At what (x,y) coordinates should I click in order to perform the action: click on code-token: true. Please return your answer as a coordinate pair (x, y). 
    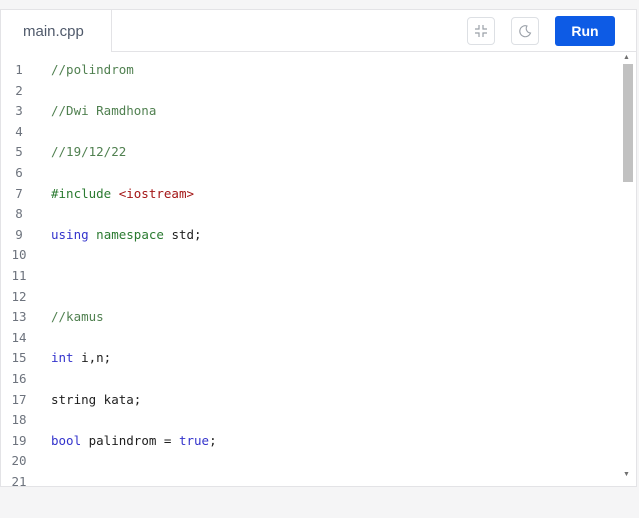
    Looking at the image, I should click on (194, 440).